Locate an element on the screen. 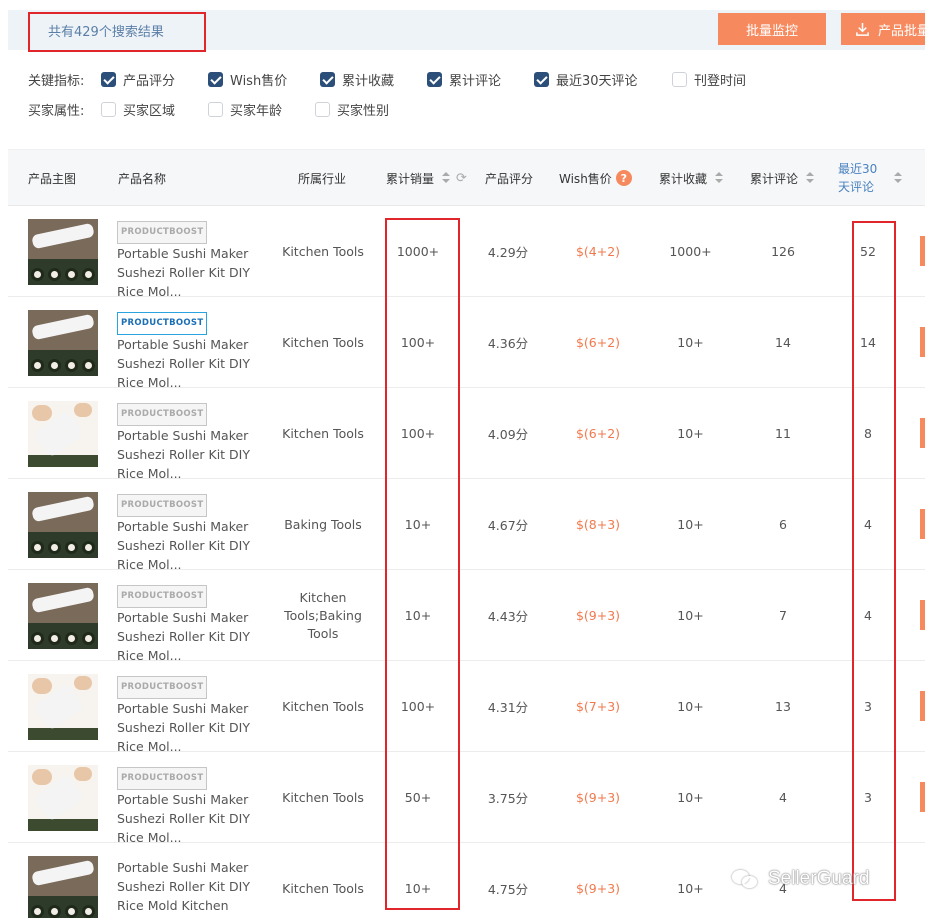  buyer-option: 买家年龄 is located at coordinates (245, 109).